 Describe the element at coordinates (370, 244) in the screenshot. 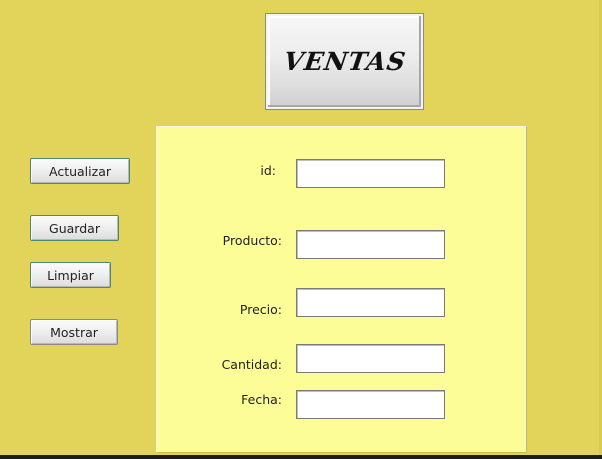

I see `producto-field` at that location.